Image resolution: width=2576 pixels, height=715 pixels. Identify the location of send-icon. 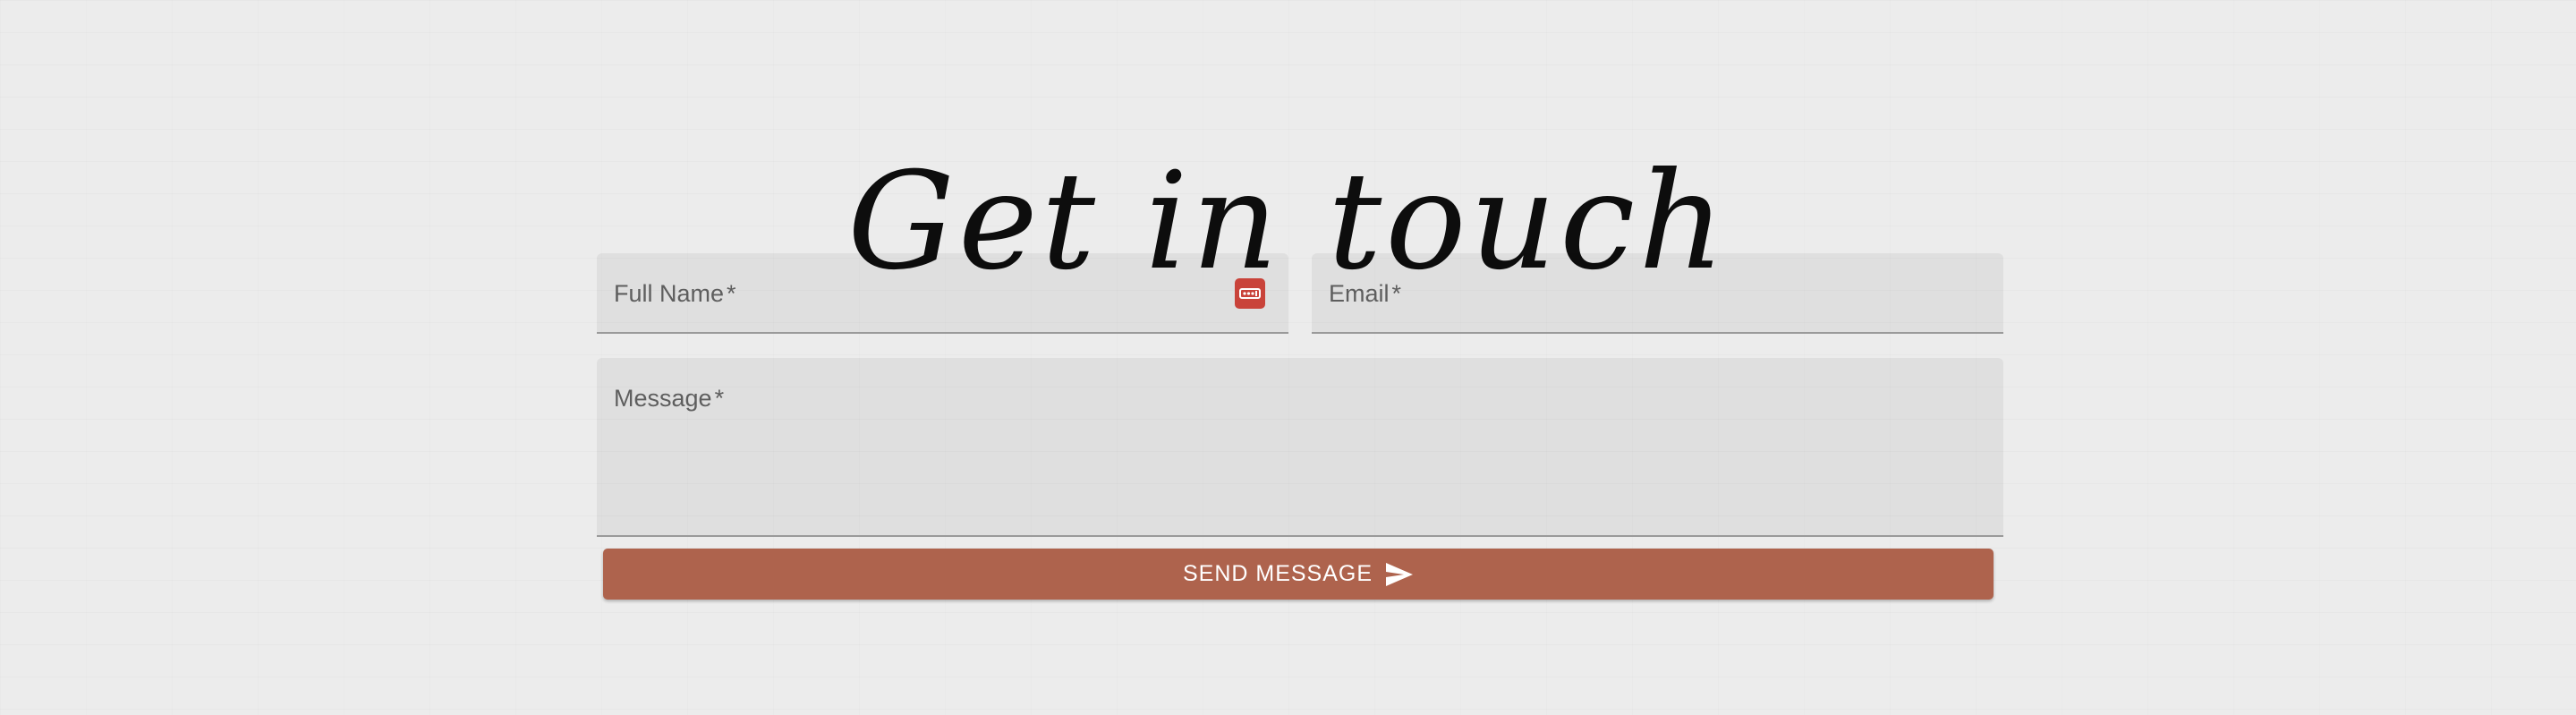
(1399, 575).